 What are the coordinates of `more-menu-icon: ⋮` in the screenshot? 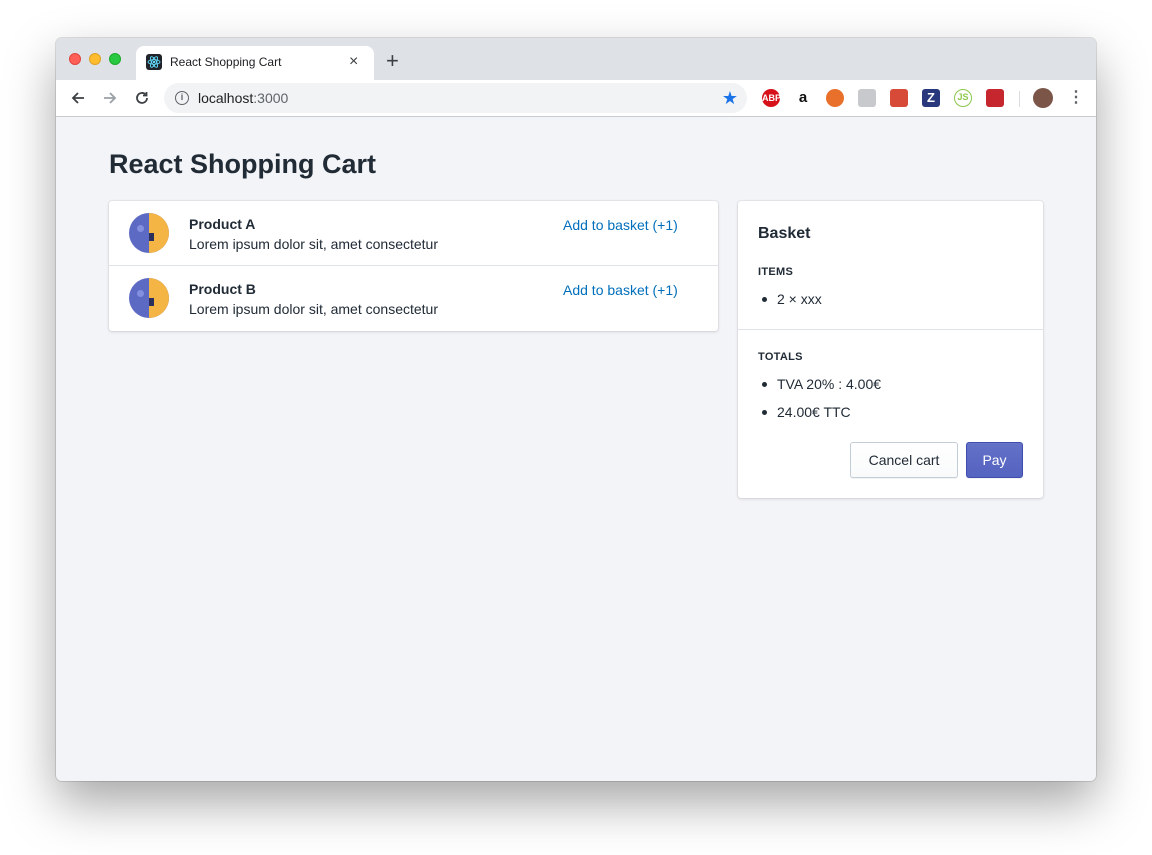 It's located at (1076, 98).